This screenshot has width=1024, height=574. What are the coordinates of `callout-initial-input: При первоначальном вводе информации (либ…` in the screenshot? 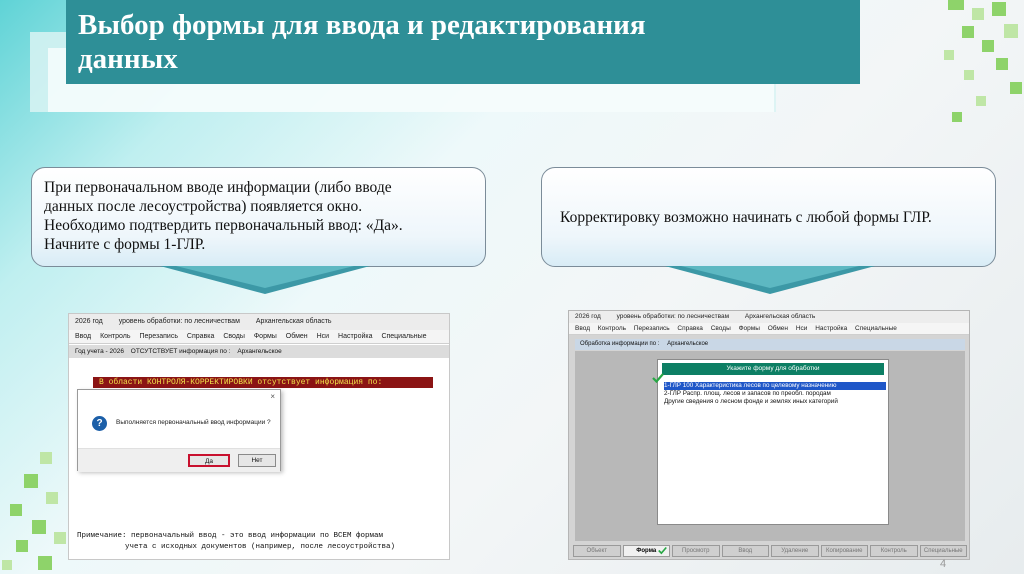 It's located at (258, 217).